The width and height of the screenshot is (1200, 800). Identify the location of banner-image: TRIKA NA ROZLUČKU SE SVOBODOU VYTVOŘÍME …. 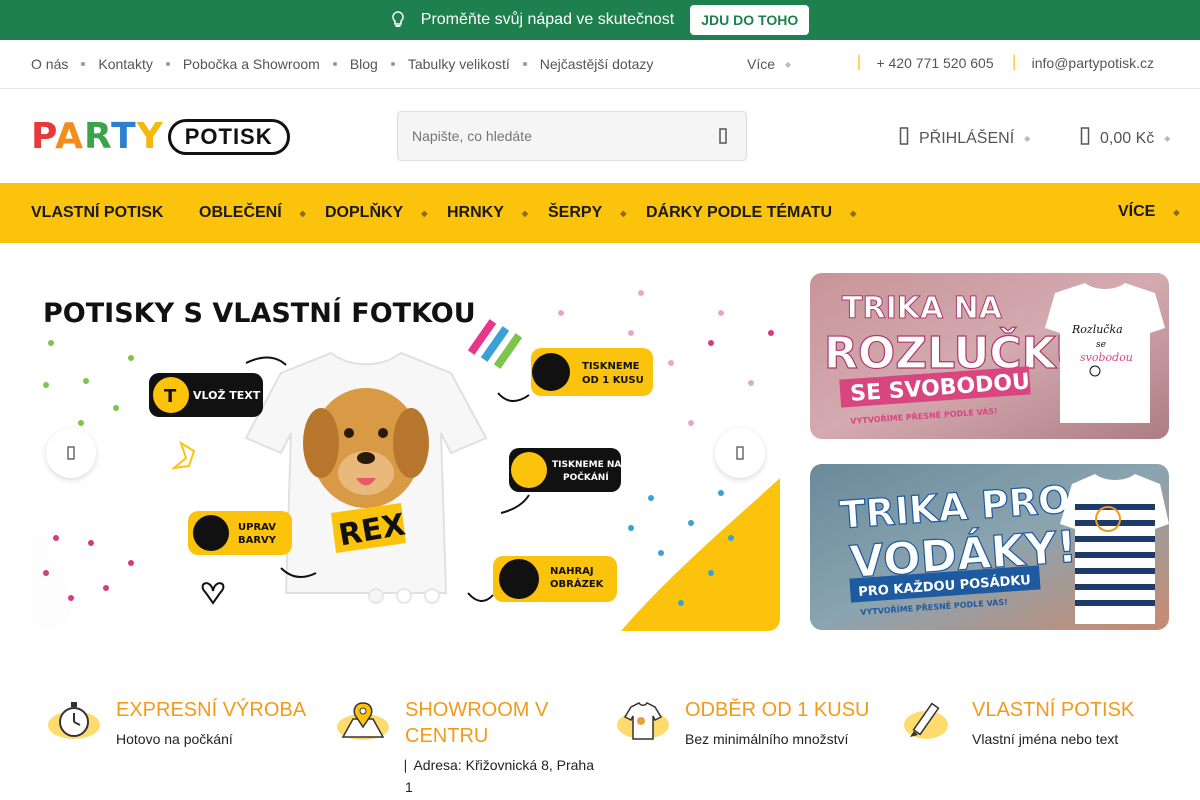
(989, 356).